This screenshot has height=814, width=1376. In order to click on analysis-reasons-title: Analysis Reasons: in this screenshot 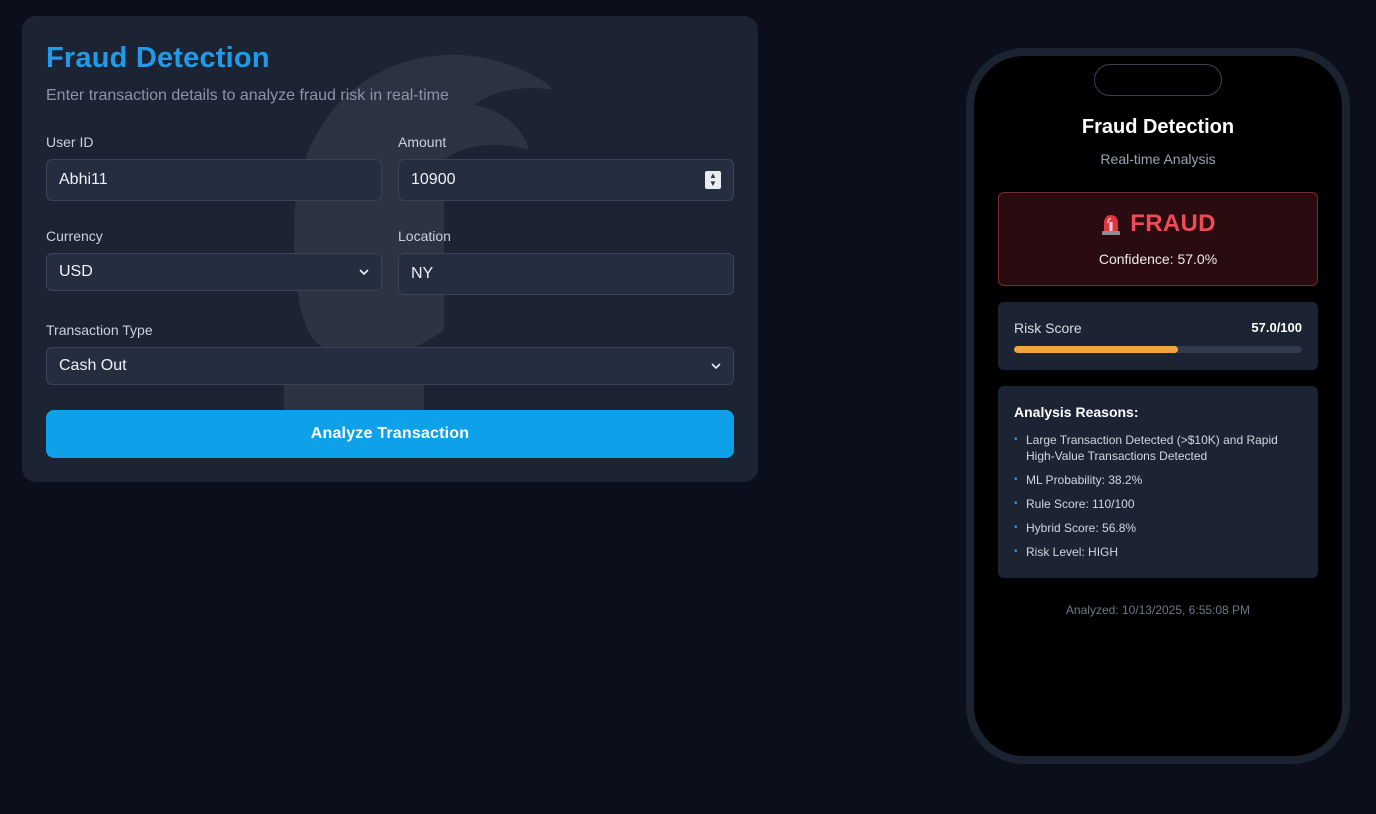, I will do `click(1076, 412)`.